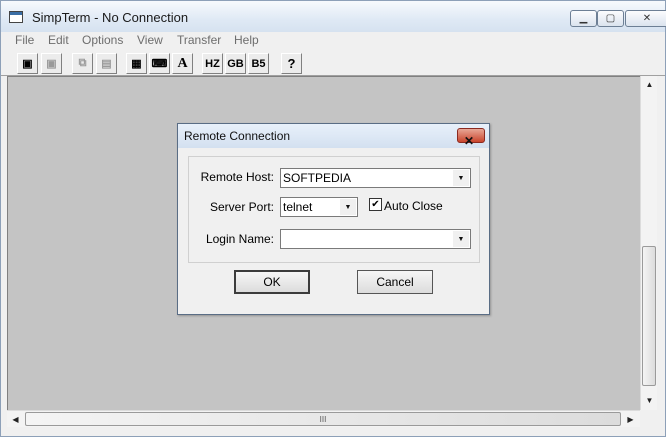 The width and height of the screenshot is (666, 437). I want to click on auto-close-checkbox: ✔, so click(375, 204).